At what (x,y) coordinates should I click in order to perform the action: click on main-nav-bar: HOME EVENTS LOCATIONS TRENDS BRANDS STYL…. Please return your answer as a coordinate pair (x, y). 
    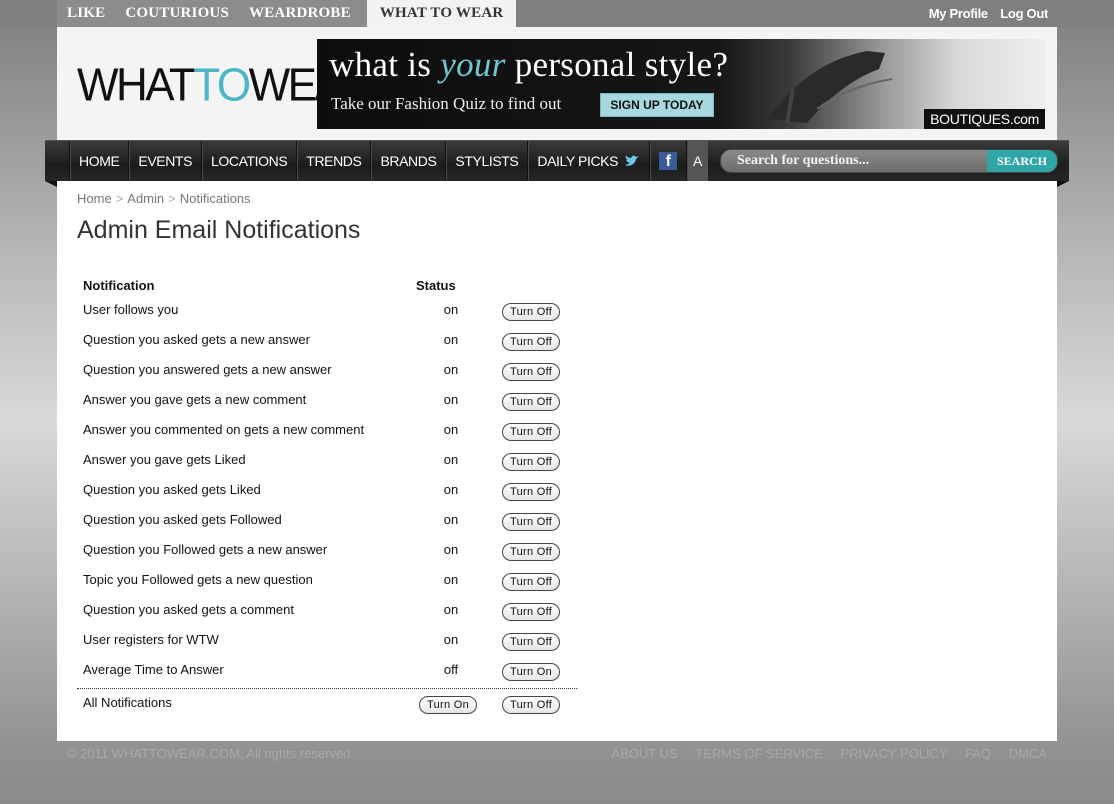
    Looking at the image, I should click on (557, 163).